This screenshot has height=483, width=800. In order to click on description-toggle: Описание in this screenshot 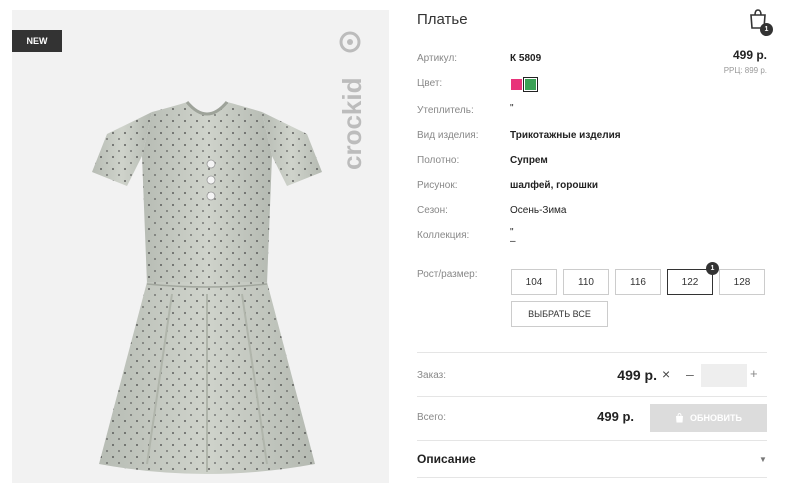, I will do `click(446, 459)`.